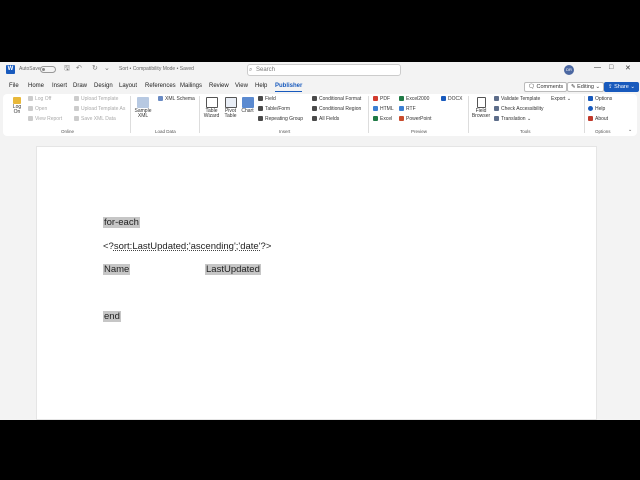 This screenshot has height=480, width=640. Describe the element at coordinates (37, 109) in the screenshot. I see `open-button: Open` at that location.